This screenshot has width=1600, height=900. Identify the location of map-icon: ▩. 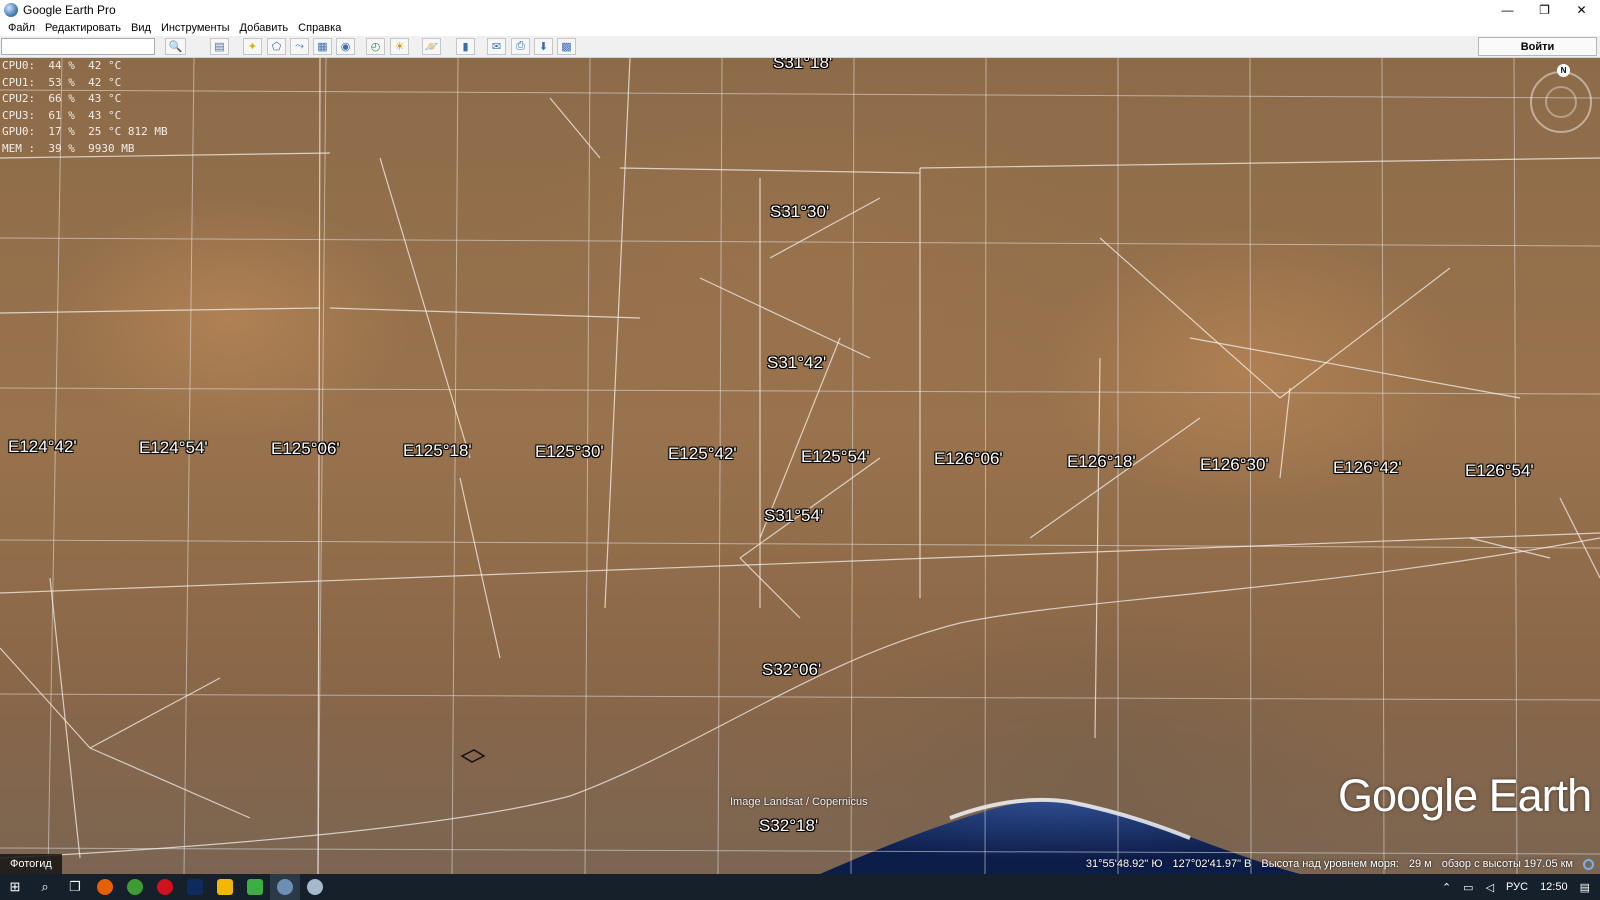
(566, 47).